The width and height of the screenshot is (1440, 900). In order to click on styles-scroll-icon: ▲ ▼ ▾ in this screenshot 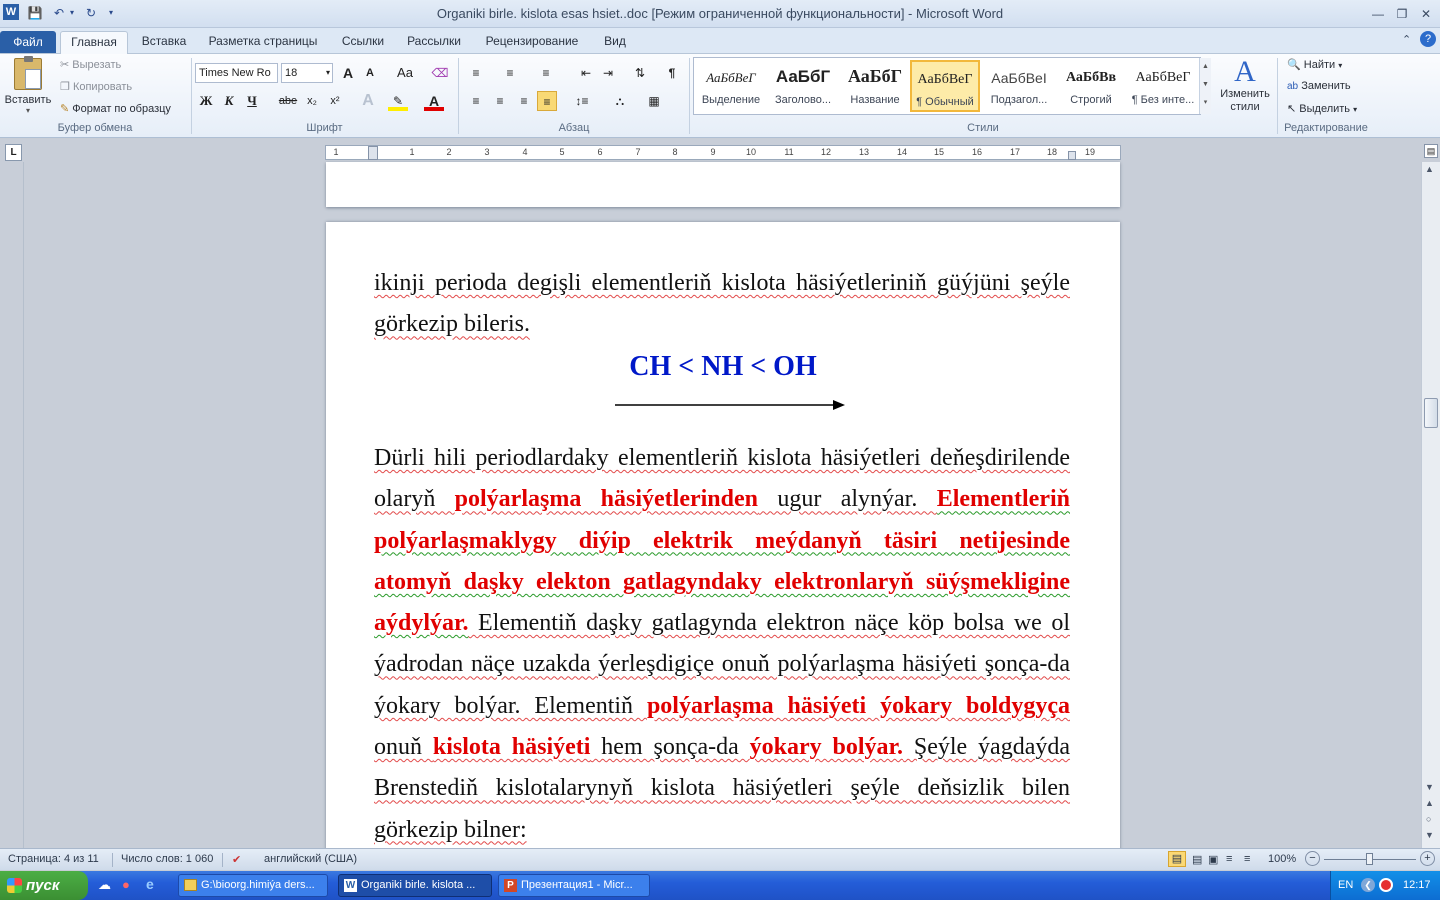, I will do `click(1205, 86)`.